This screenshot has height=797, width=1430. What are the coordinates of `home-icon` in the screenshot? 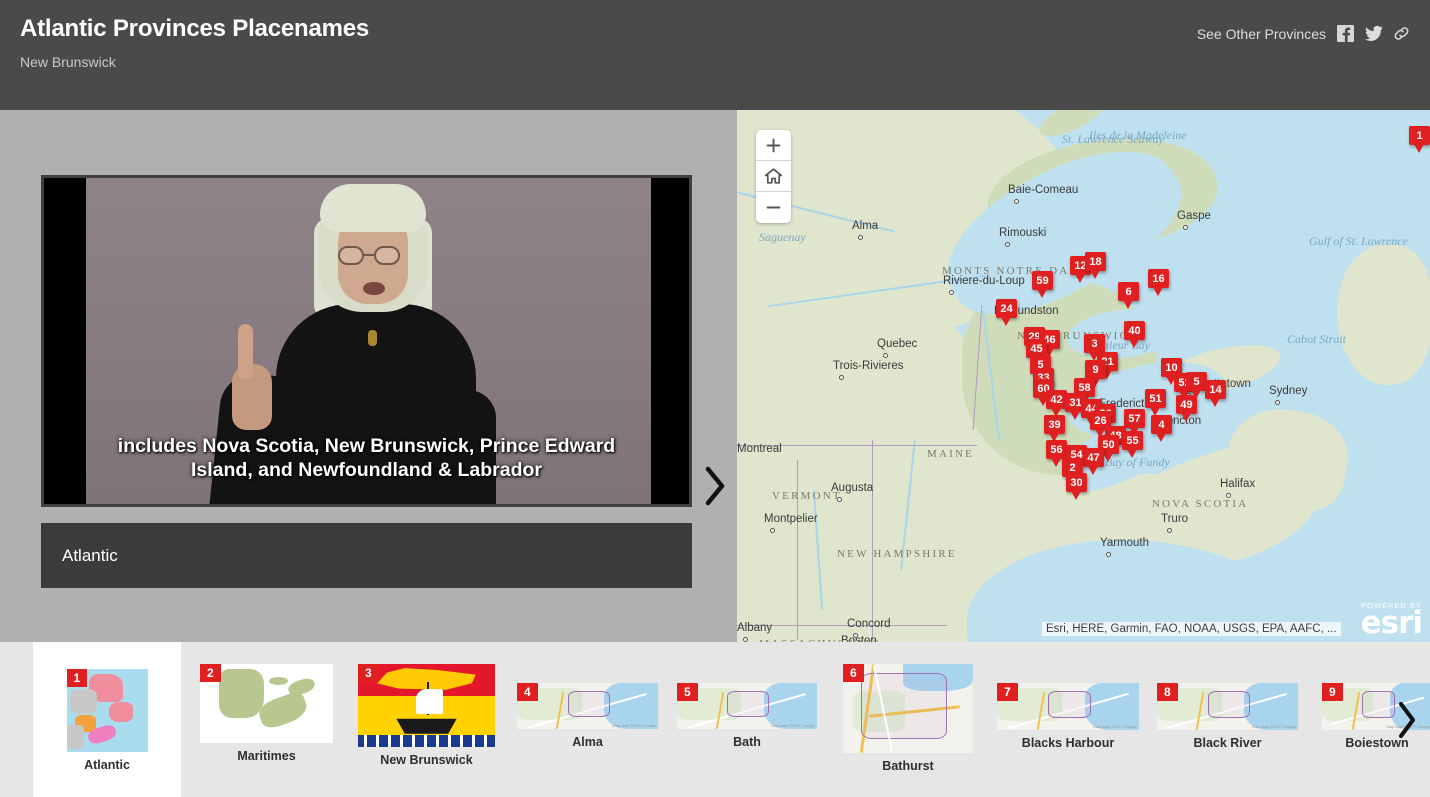 It's located at (773, 176).